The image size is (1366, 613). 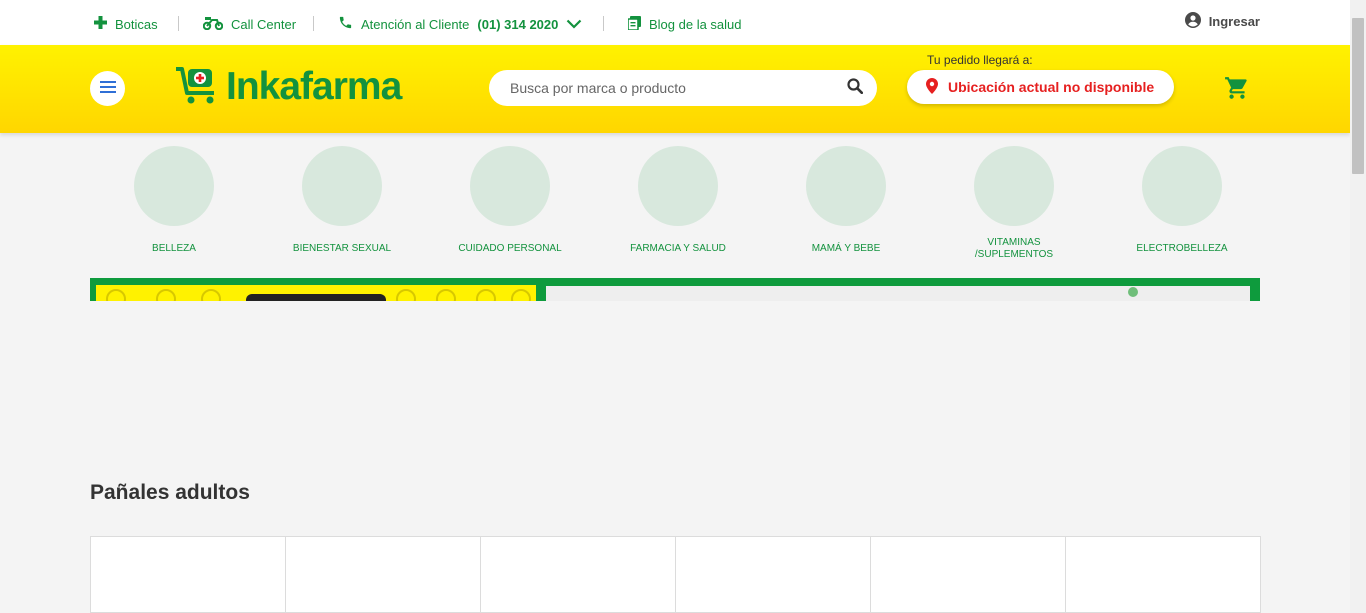 I want to click on login-button: Ingresar, so click(x=1222, y=21).